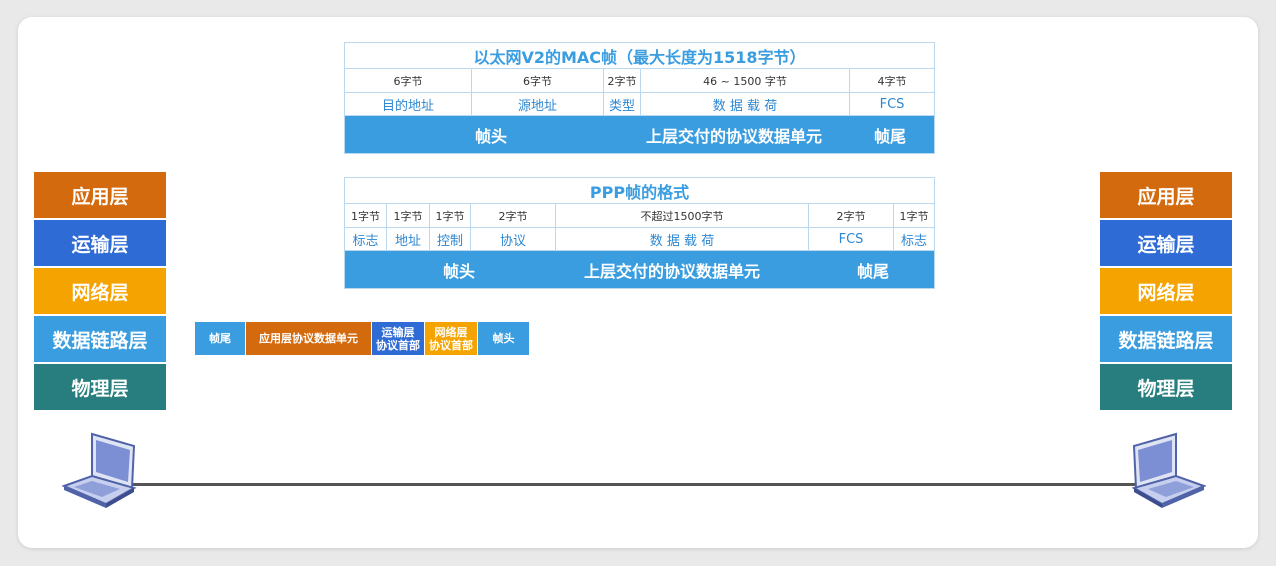  I want to click on encap-network-header: 网络层 协议首部, so click(451, 338).